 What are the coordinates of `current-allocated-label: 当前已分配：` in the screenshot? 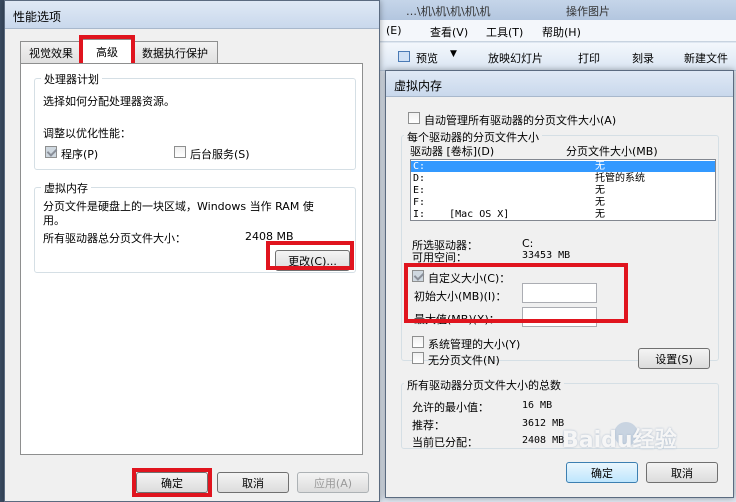 It's located at (445, 442).